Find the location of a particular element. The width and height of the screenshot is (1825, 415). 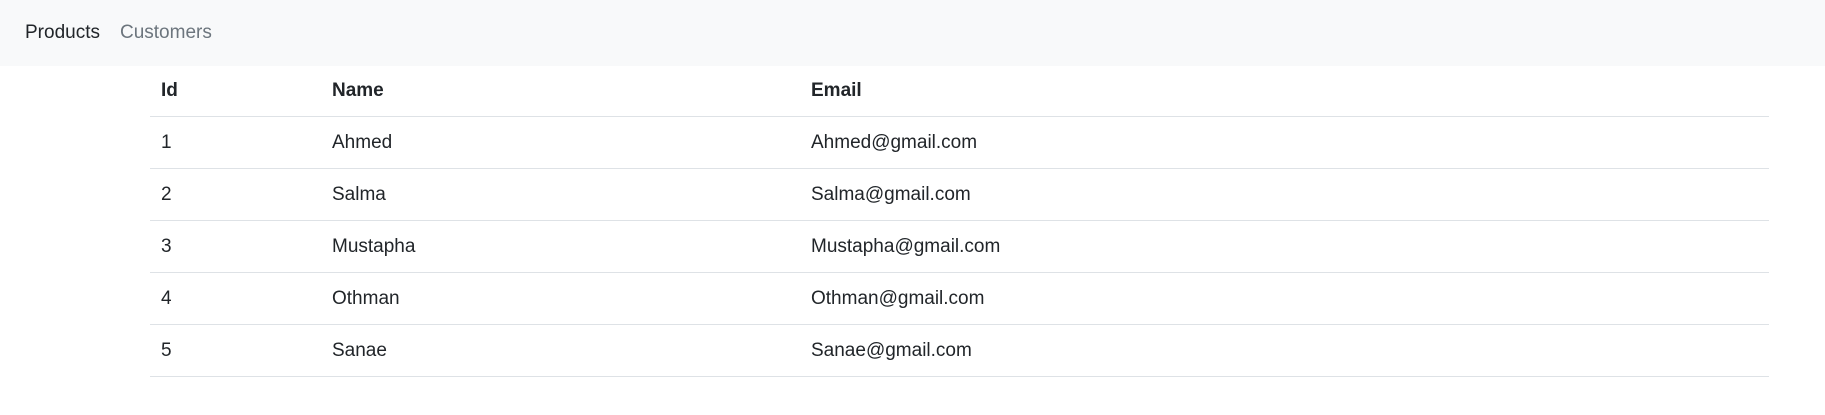

cell-id: 3 is located at coordinates (235, 246).